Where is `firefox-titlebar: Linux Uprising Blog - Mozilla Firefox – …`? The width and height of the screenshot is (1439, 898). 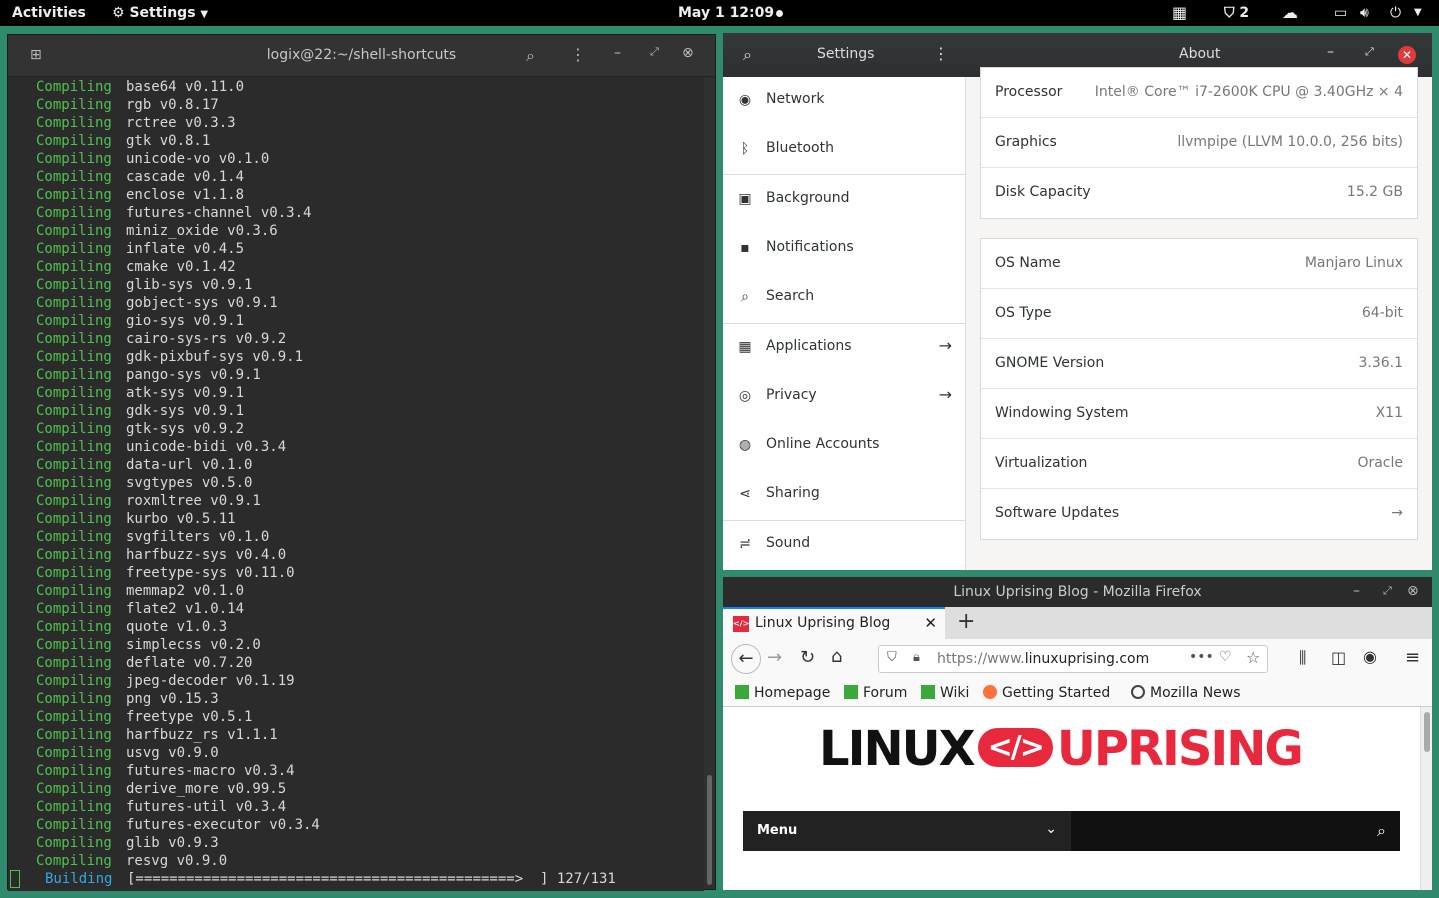
firefox-titlebar: Linux Uprising Blog - Mozilla Firefox – … is located at coordinates (1077, 592).